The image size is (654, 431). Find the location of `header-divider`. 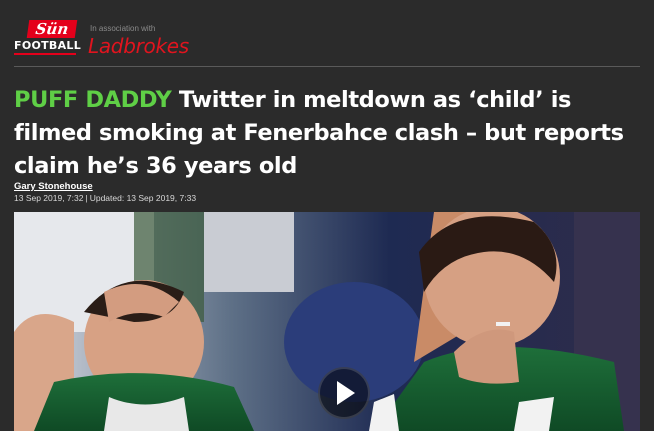

header-divider is located at coordinates (327, 66).